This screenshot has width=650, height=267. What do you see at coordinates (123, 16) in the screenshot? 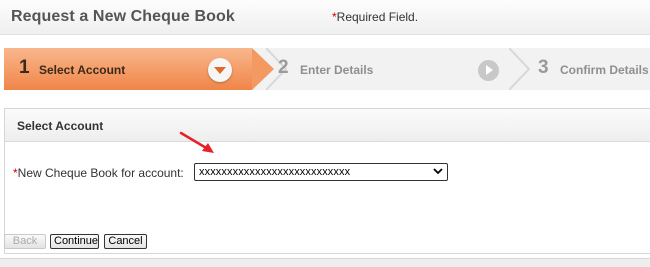
I see `page-title: Request a New Cheque Book` at bounding box center [123, 16].